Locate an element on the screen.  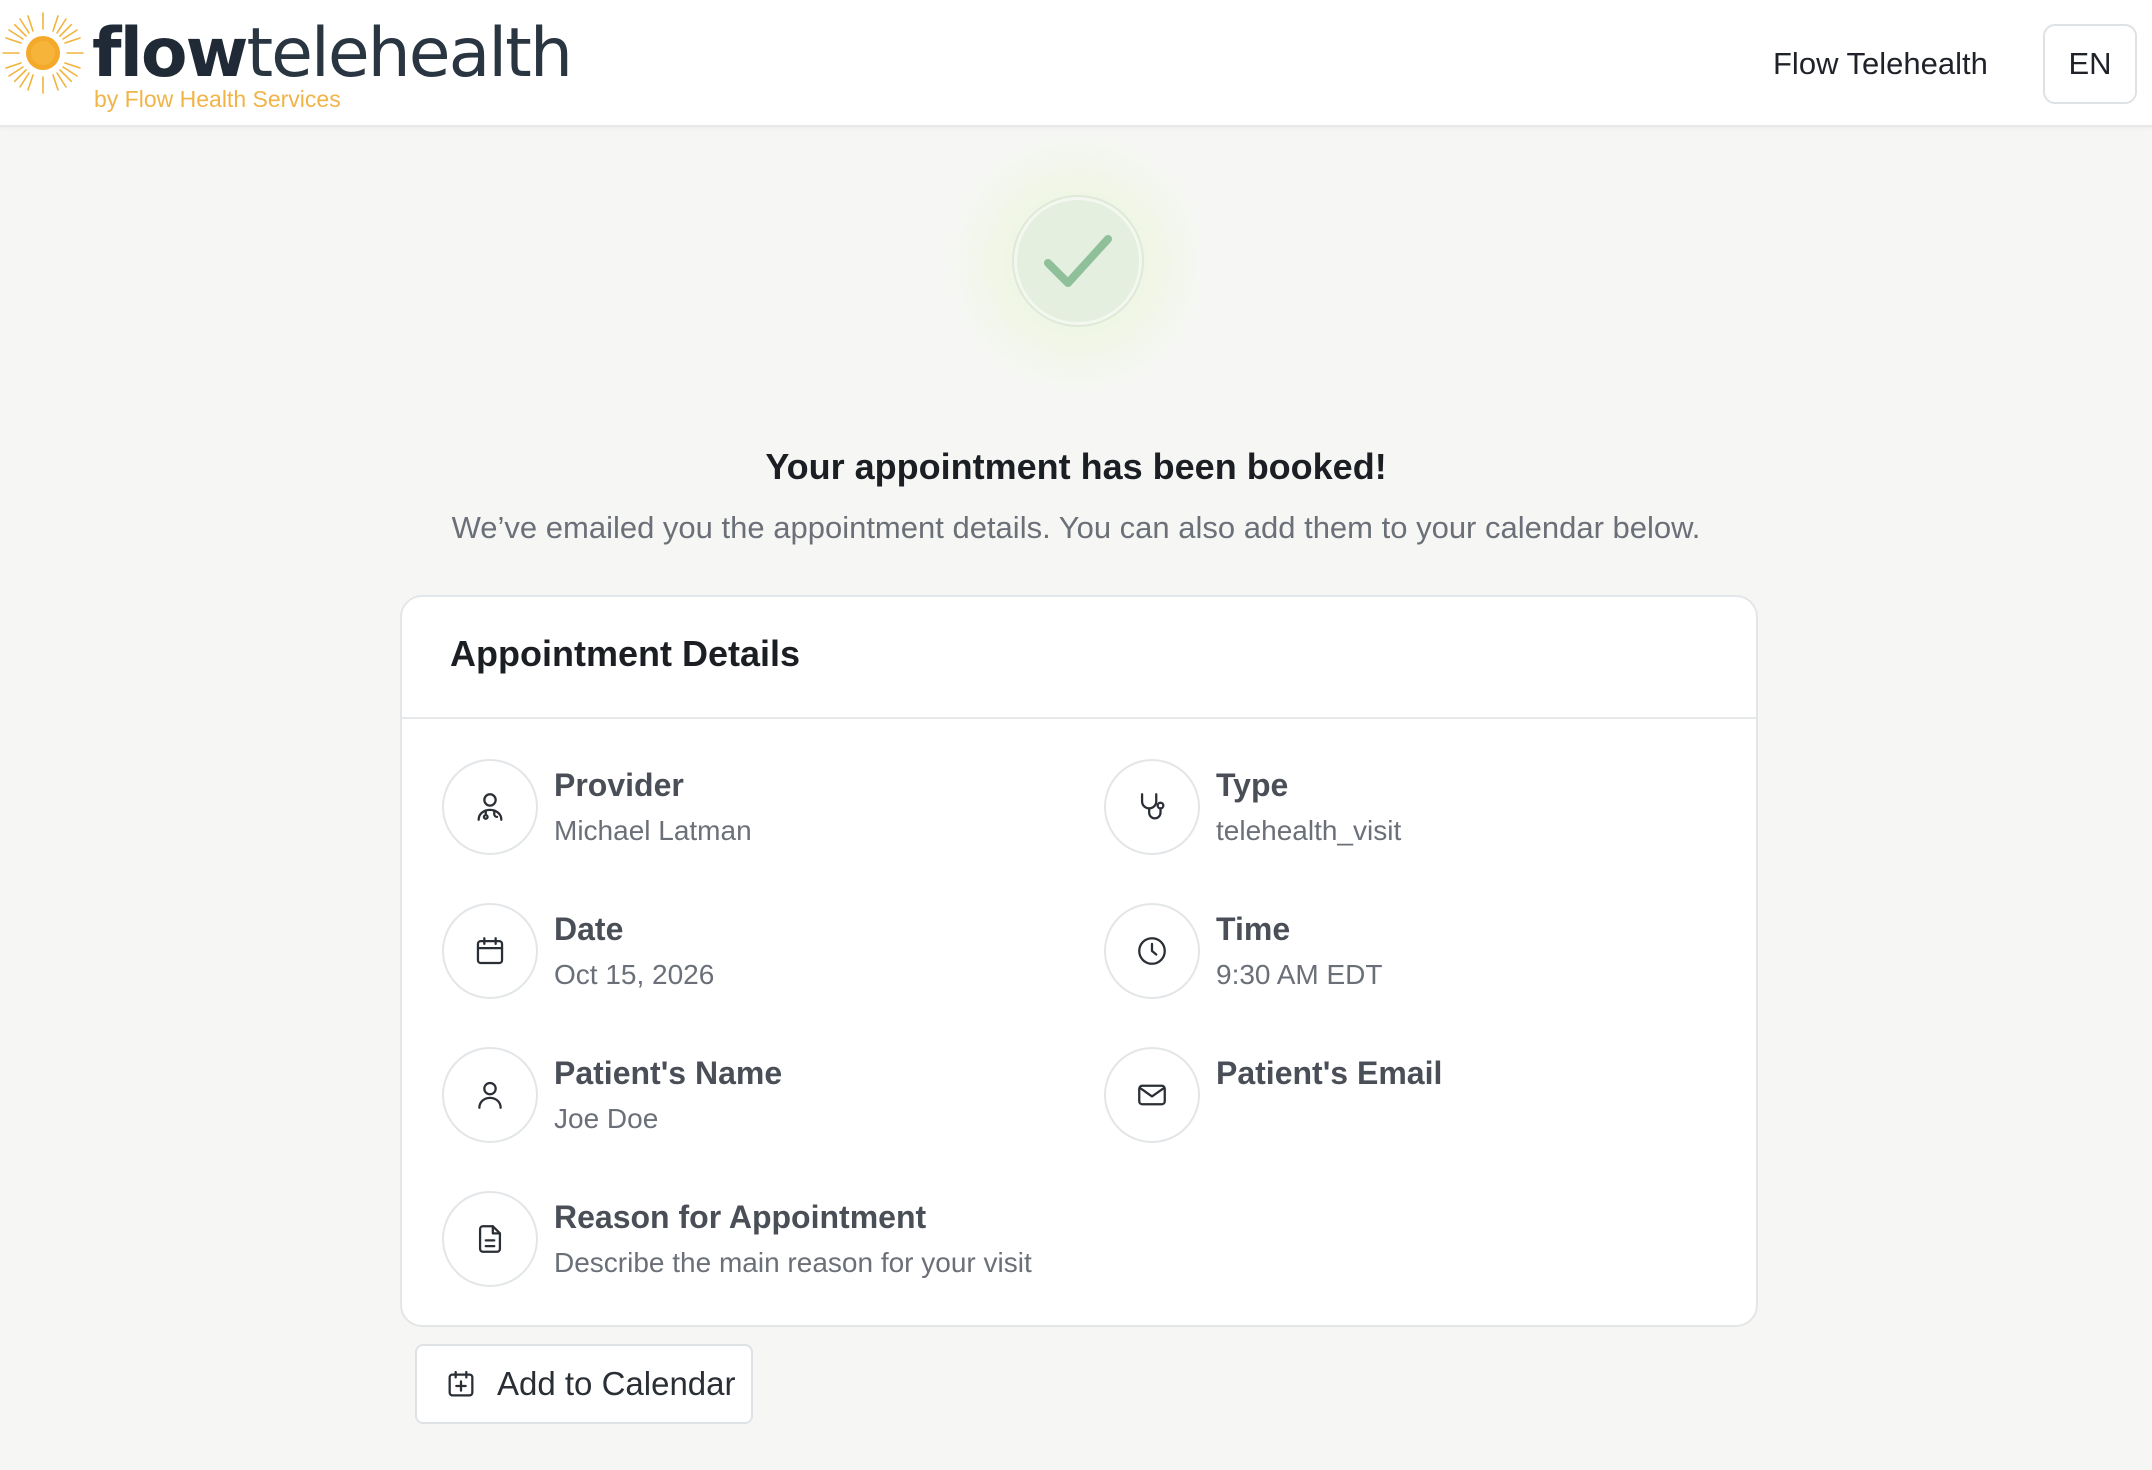
reason-icon-circle is located at coordinates (490, 1239).